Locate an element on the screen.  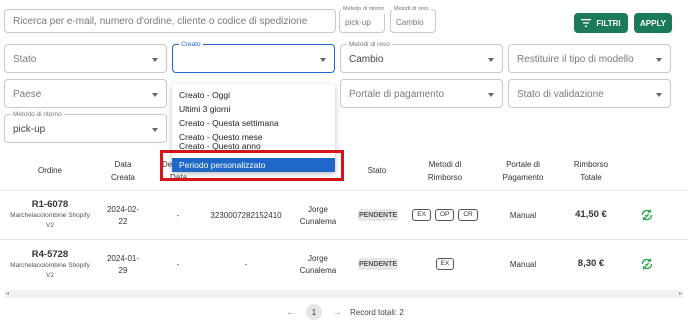
paese-select: Paese is located at coordinates (85, 93).